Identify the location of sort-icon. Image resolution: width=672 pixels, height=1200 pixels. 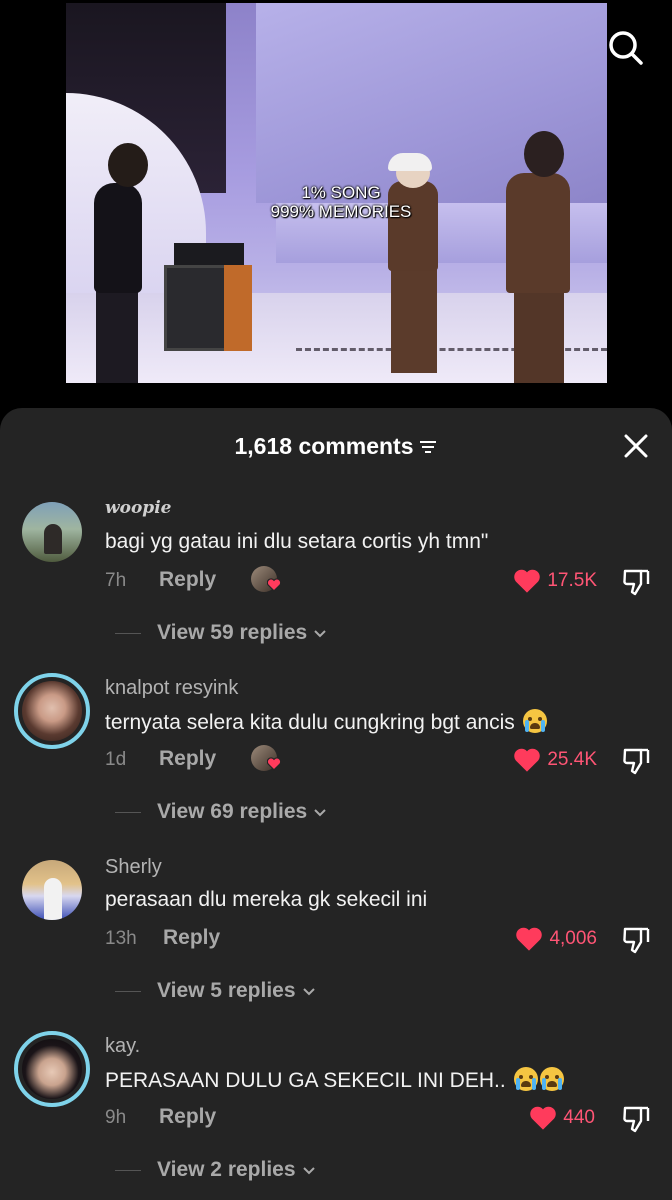
(428, 446).